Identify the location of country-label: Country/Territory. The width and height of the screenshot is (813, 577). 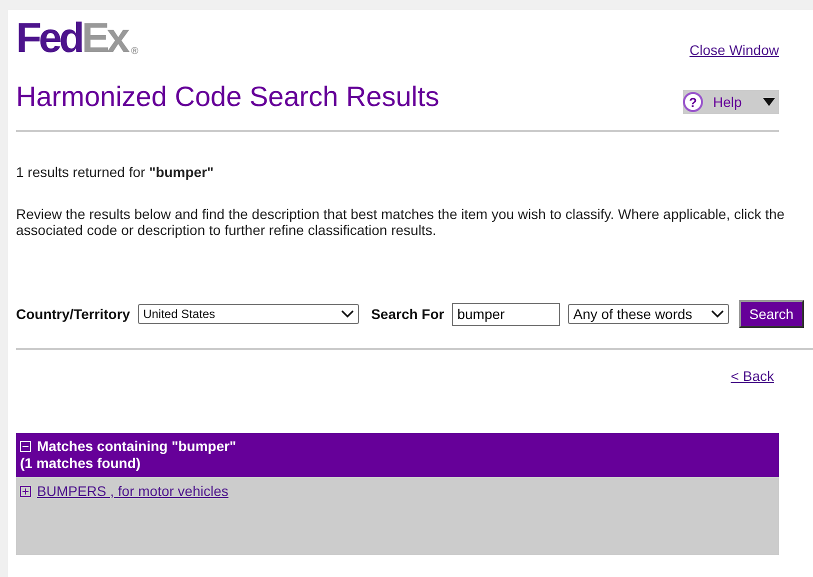
(73, 314).